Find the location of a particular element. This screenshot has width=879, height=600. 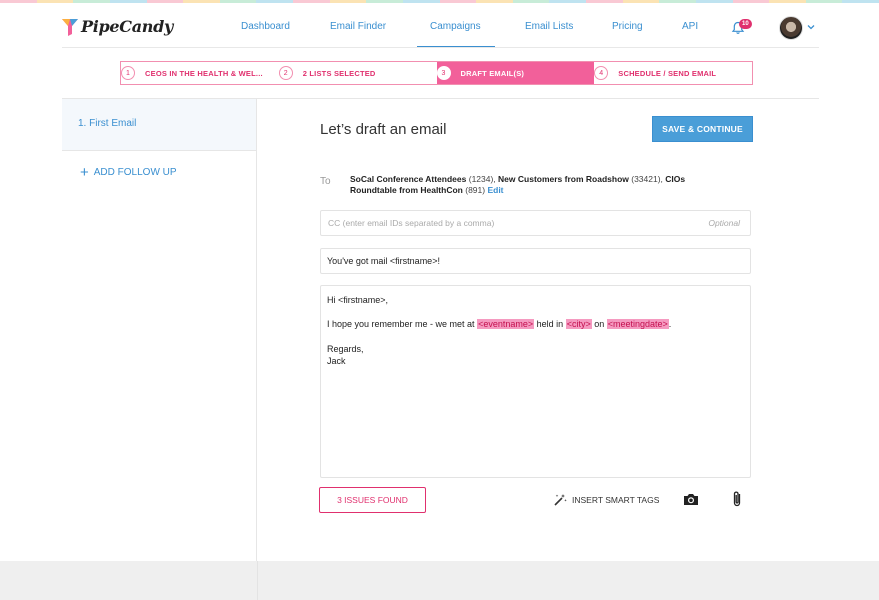

footer-divider is located at coordinates (257, 580).